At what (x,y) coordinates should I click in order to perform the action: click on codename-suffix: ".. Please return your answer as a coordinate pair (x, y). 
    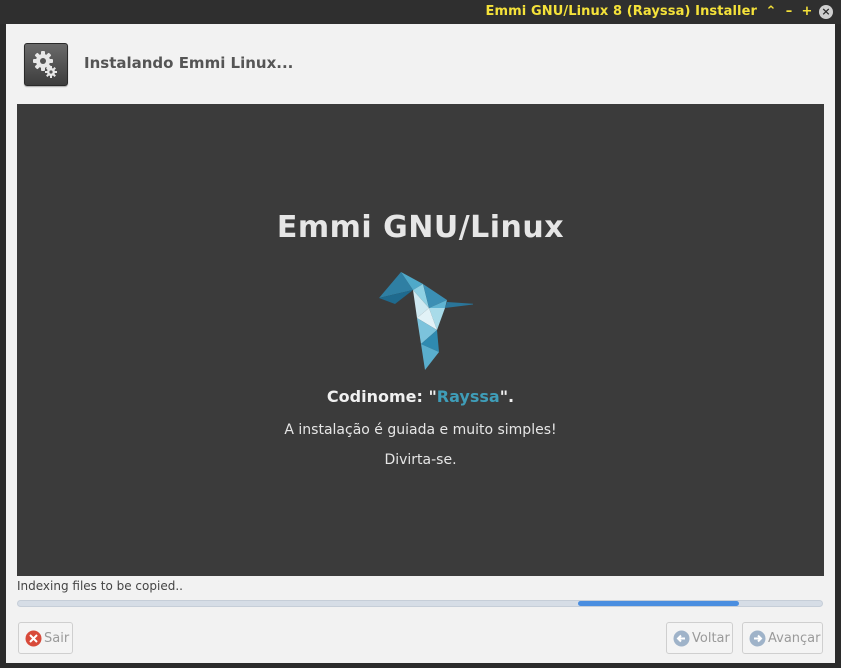
    Looking at the image, I should click on (507, 396).